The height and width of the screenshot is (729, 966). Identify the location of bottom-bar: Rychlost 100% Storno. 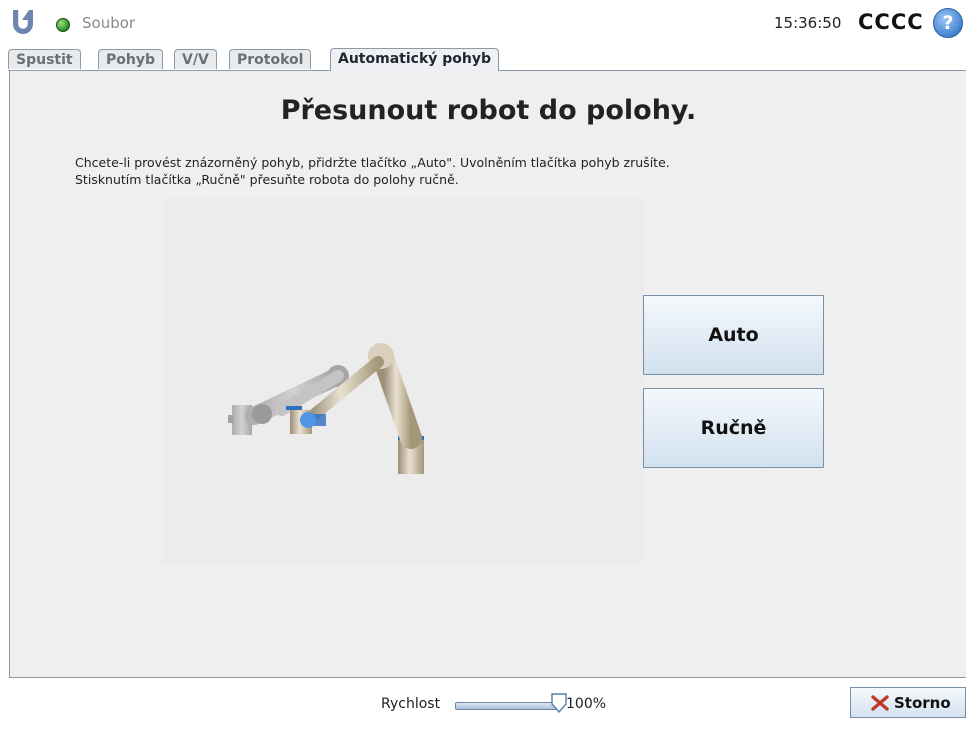
(483, 703).